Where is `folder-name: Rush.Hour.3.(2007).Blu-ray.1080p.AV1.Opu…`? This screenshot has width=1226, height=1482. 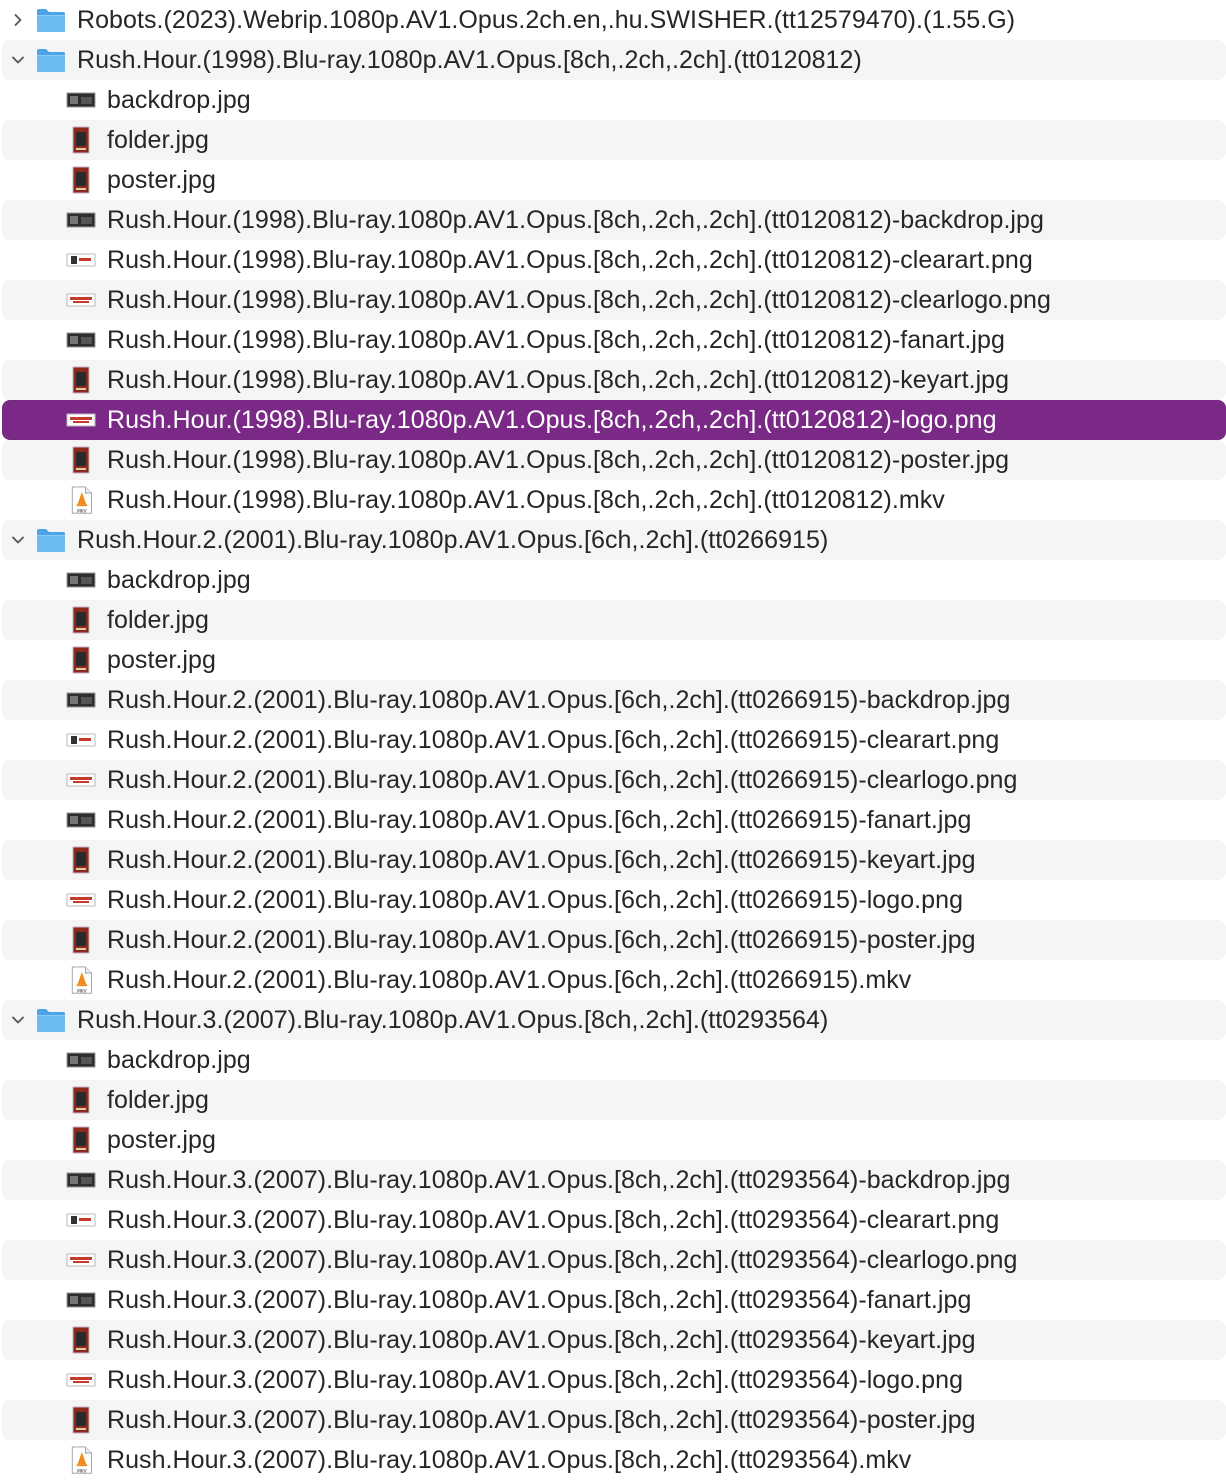 folder-name: Rush.Hour.3.(2007).Blu-ray.1080p.AV1.Opu… is located at coordinates (453, 1020).